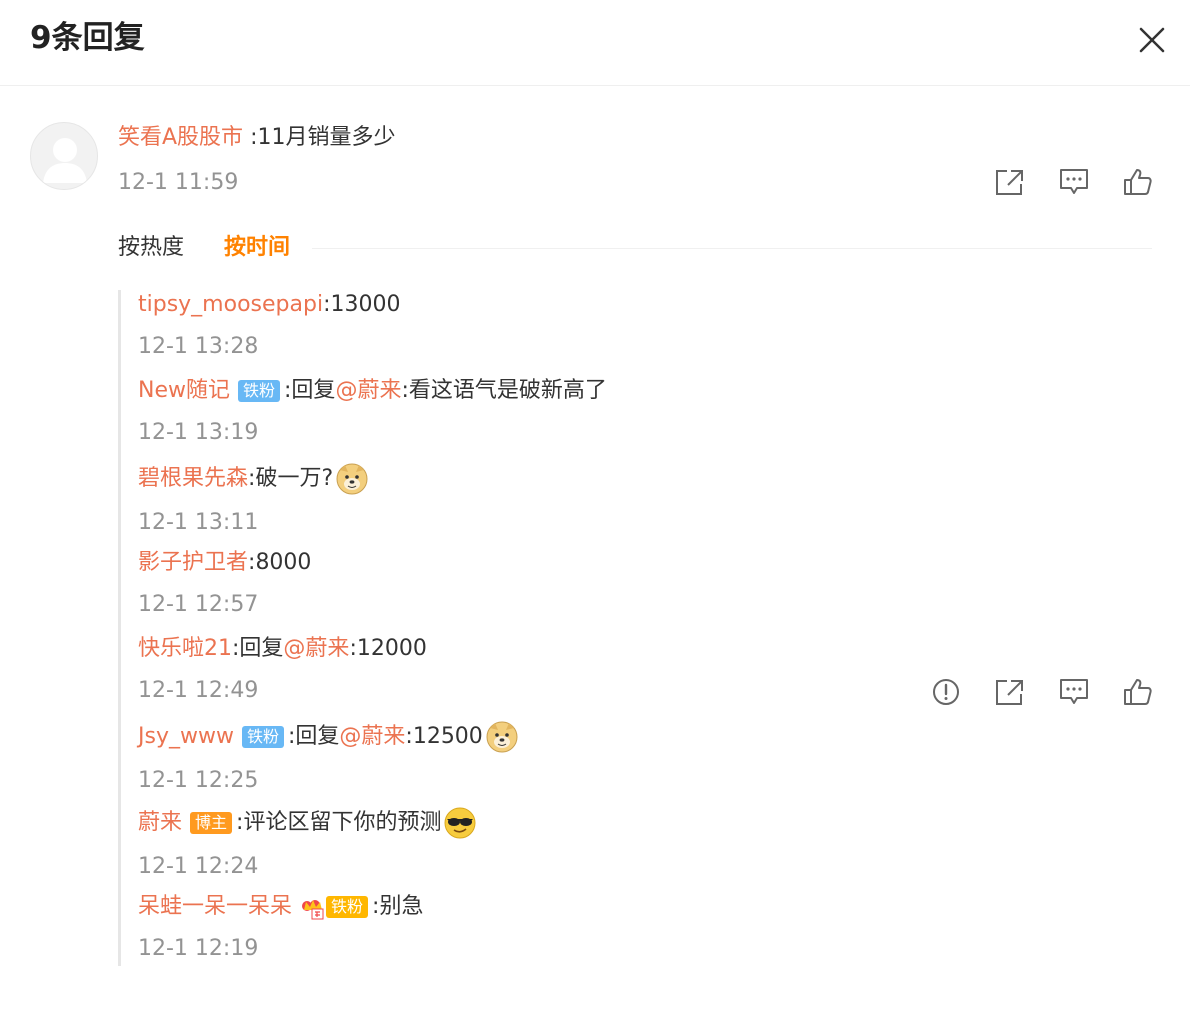 This screenshot has width=1190, height=1014. I want to click on main-comment-actions, so click(1074, 182).